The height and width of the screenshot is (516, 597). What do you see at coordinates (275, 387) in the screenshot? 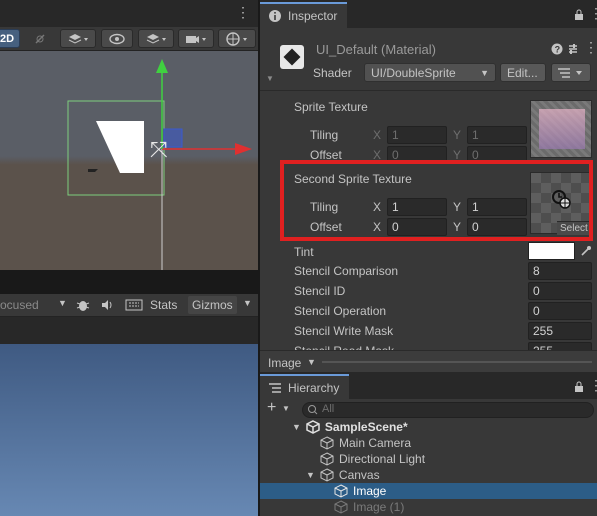
I see `hierarchy-list-icon` at bounding box center [275, 387].